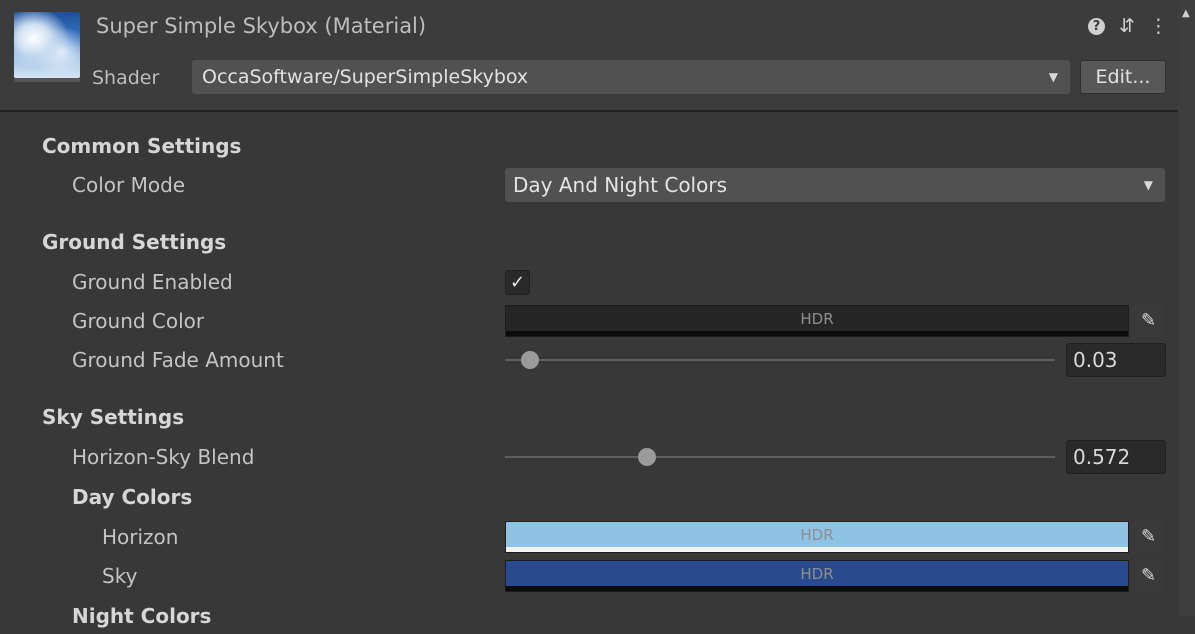 This screenshot has width=1195, height=634. I want to click on ground-enabled-checkbox: ✓, so click(517, 282).